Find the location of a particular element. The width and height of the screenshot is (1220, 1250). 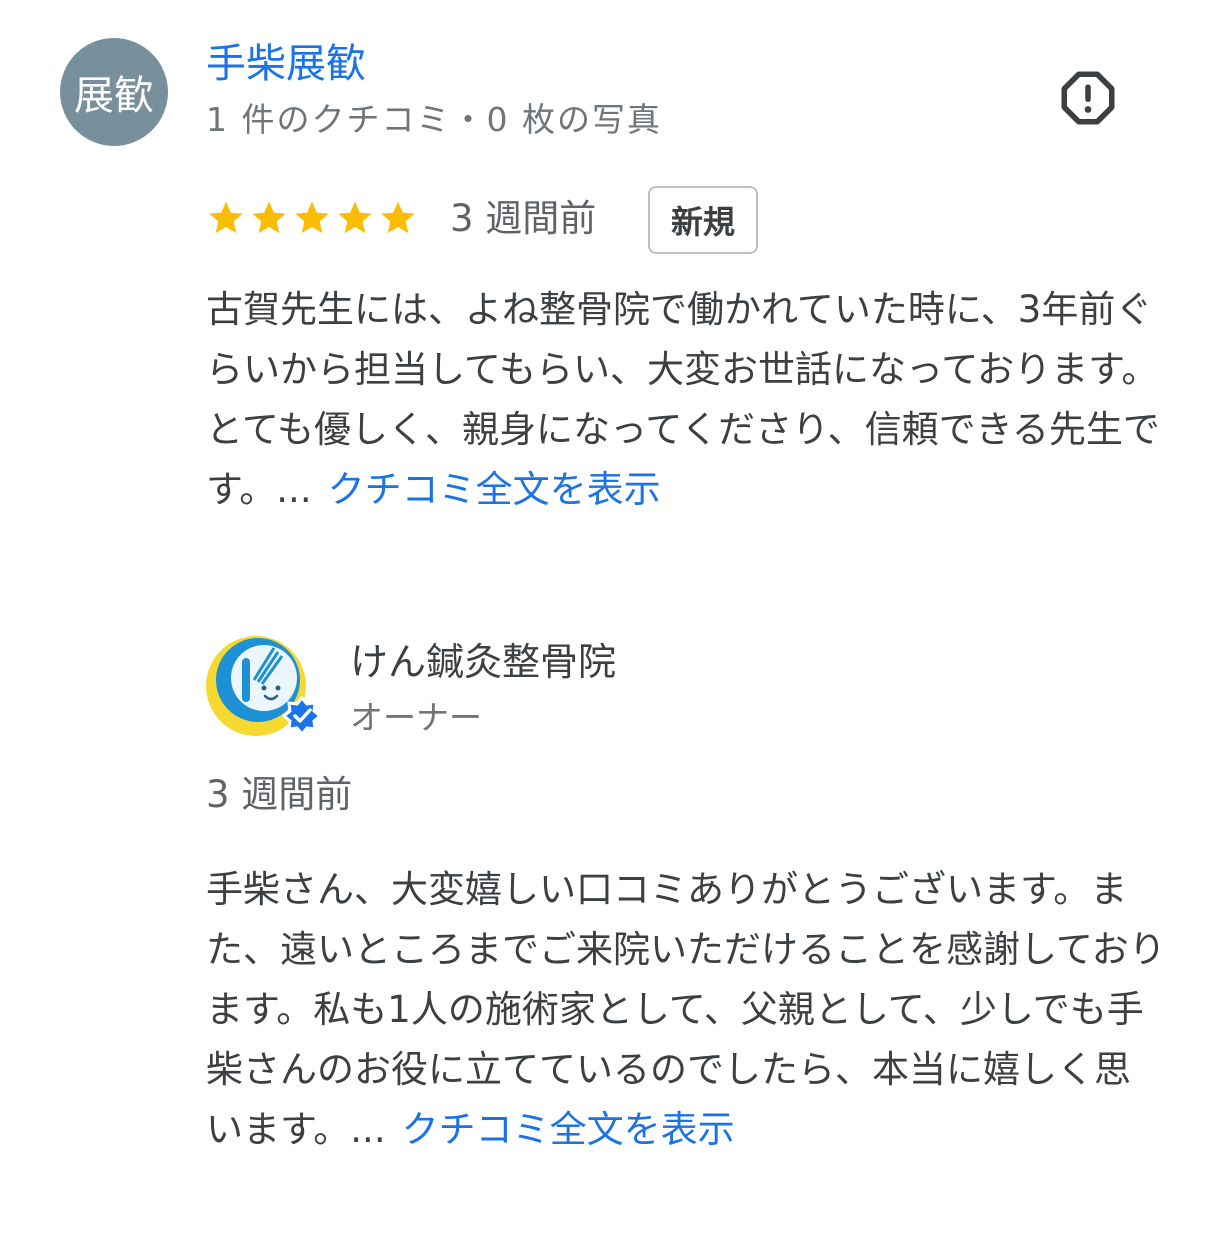

verified-badge-icon is located at coordinates (302, 716).